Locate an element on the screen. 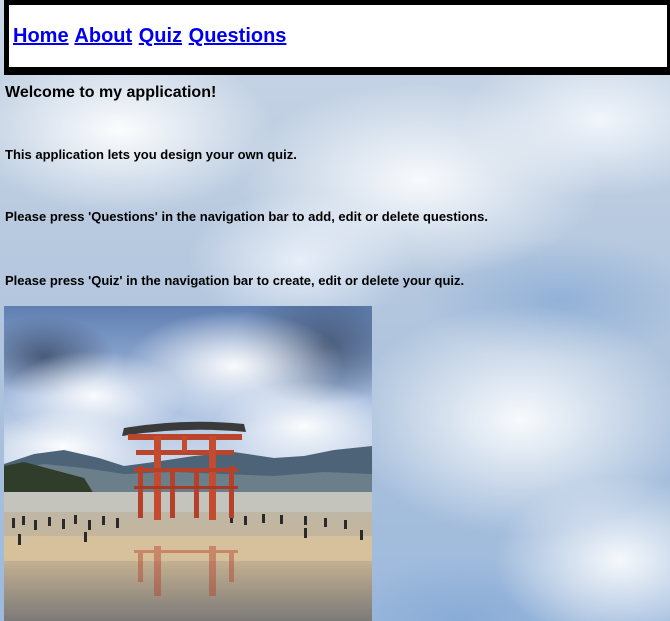 This screenshot has height=621, width=670. nav-link-about: About is located at coordinates (103, 36).